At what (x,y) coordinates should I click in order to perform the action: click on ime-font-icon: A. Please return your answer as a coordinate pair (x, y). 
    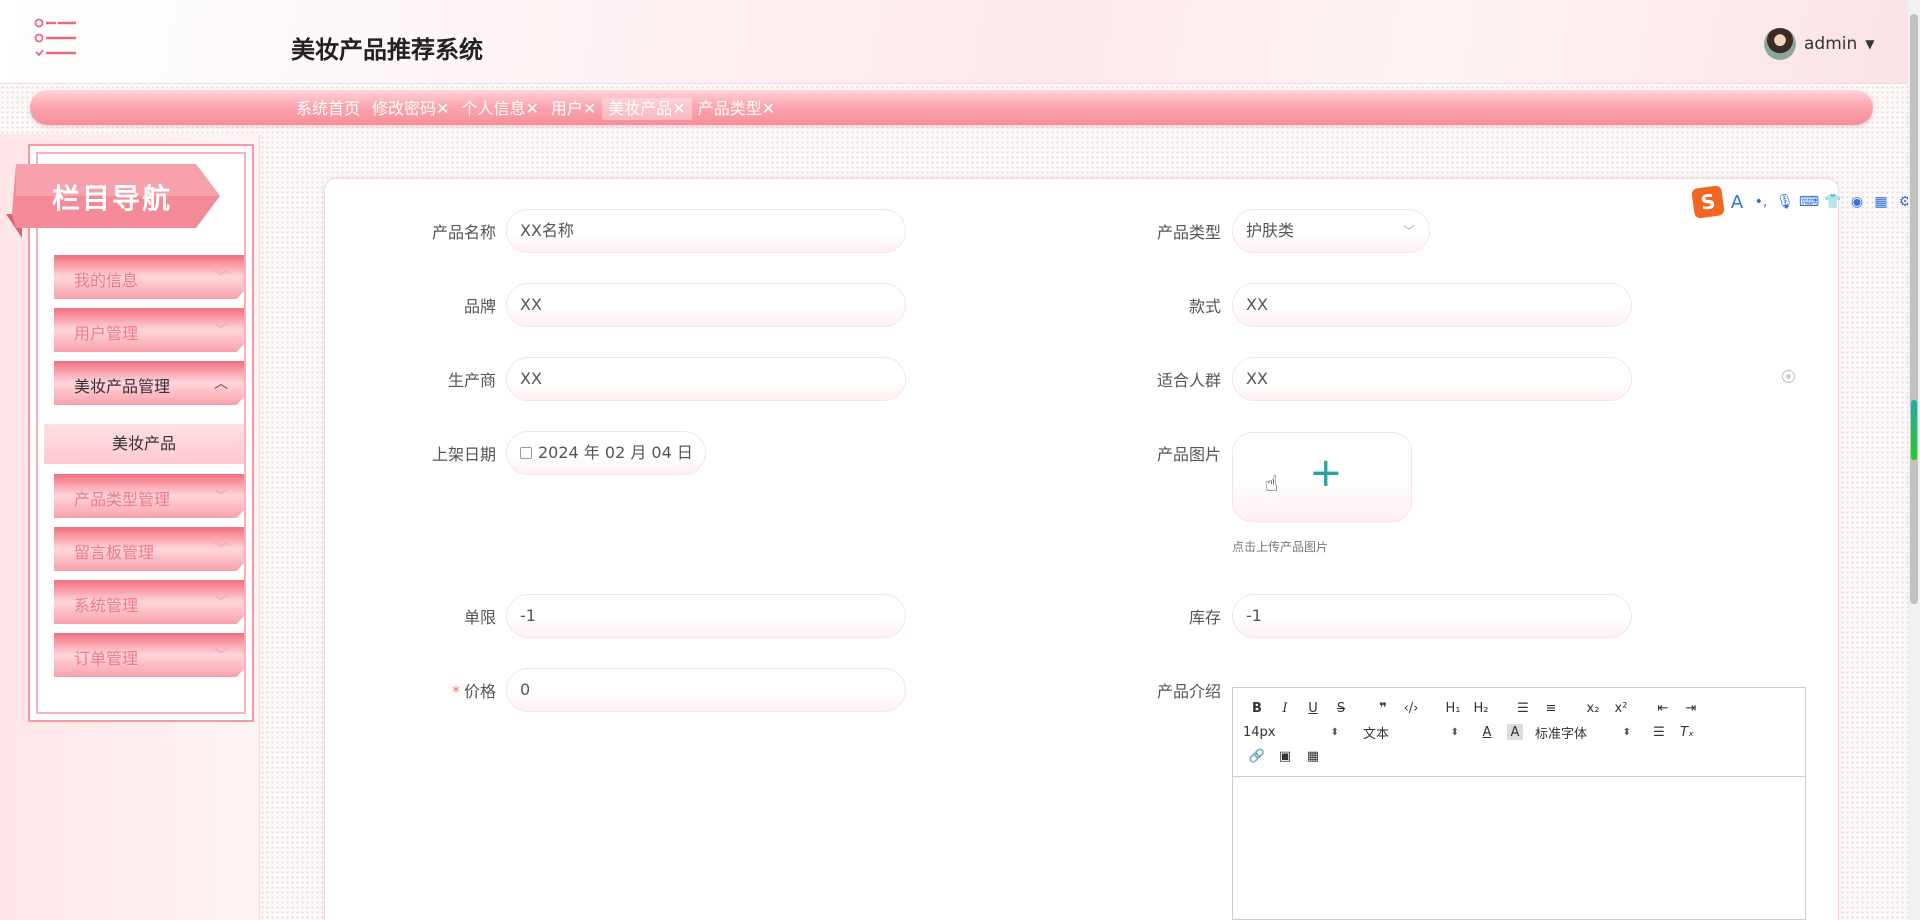
    Looking at the image, I should click on (1737, 202).